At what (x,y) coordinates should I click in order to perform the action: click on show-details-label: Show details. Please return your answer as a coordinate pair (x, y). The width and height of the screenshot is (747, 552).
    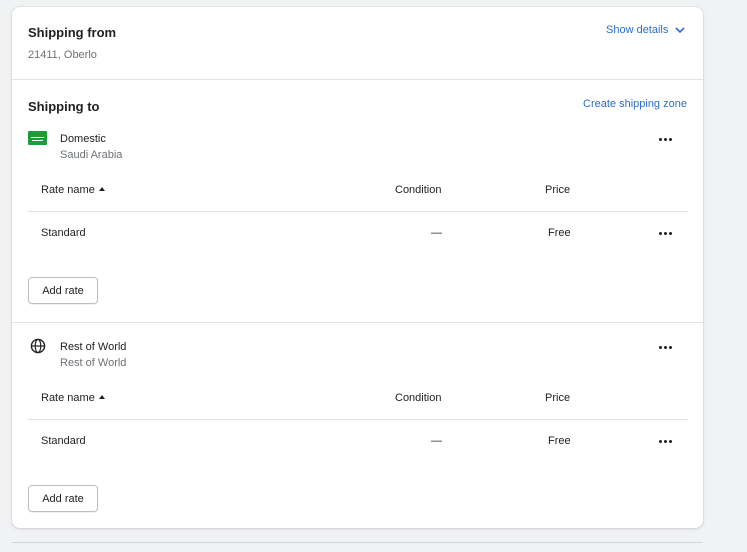
    Looking at the image, I should click on (637, 30).